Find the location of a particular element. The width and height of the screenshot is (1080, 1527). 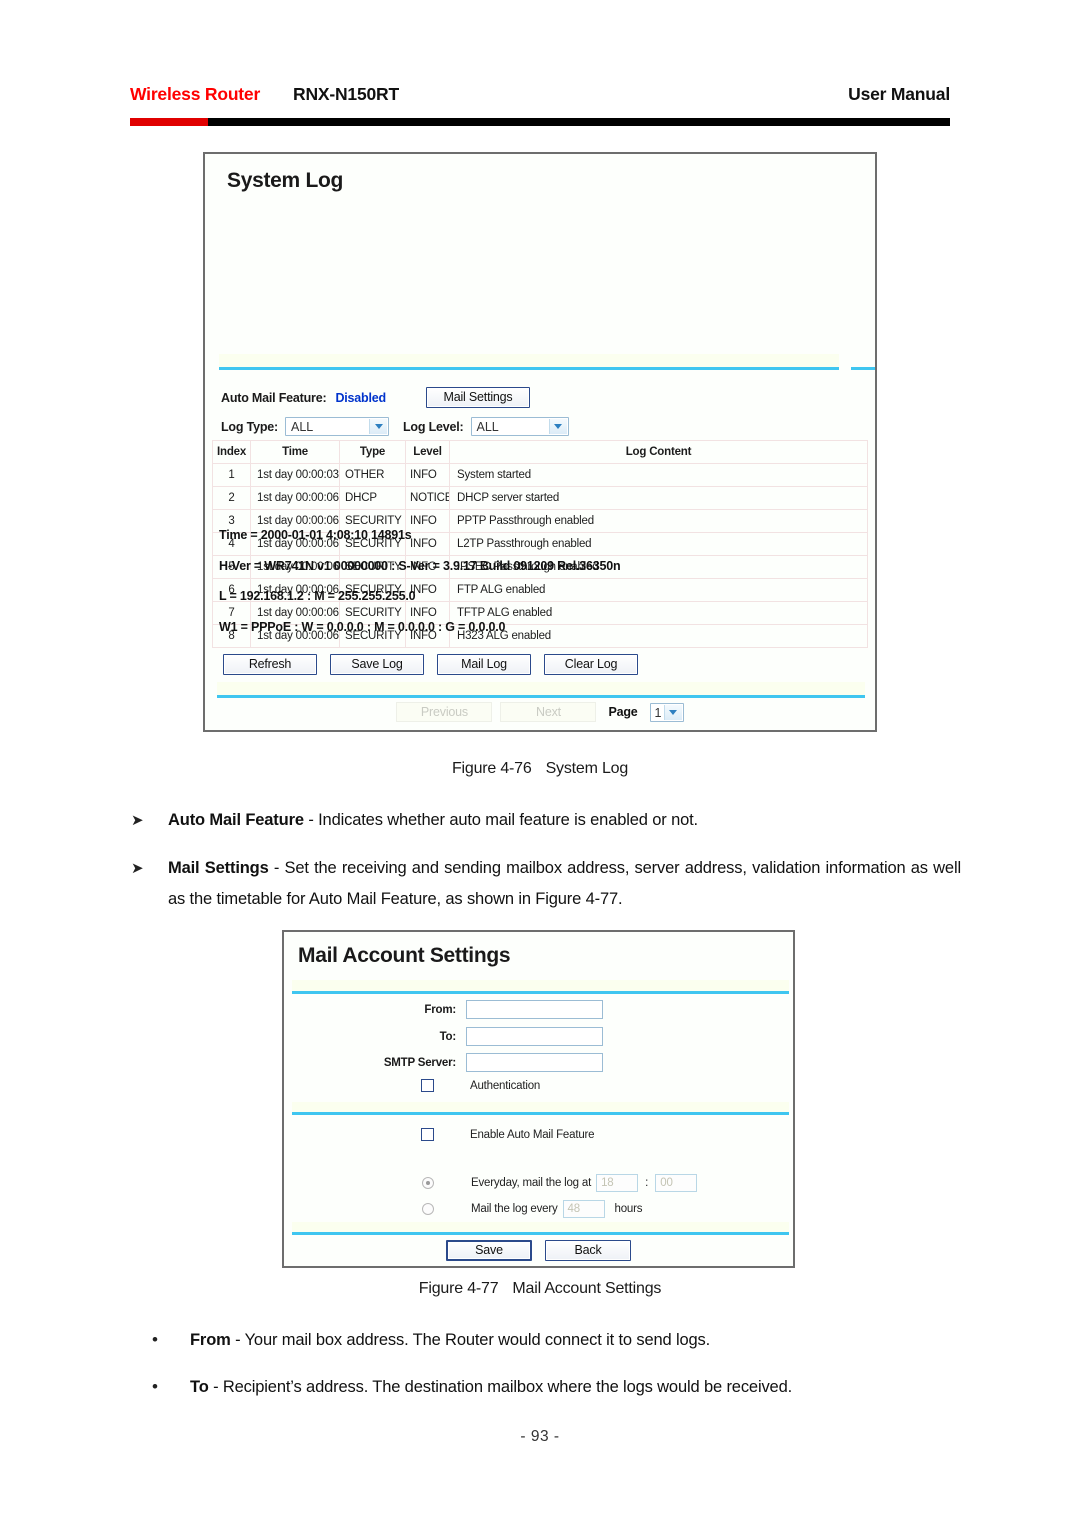

interval-hours-input: 48 is located at coordinates (583, 1209).